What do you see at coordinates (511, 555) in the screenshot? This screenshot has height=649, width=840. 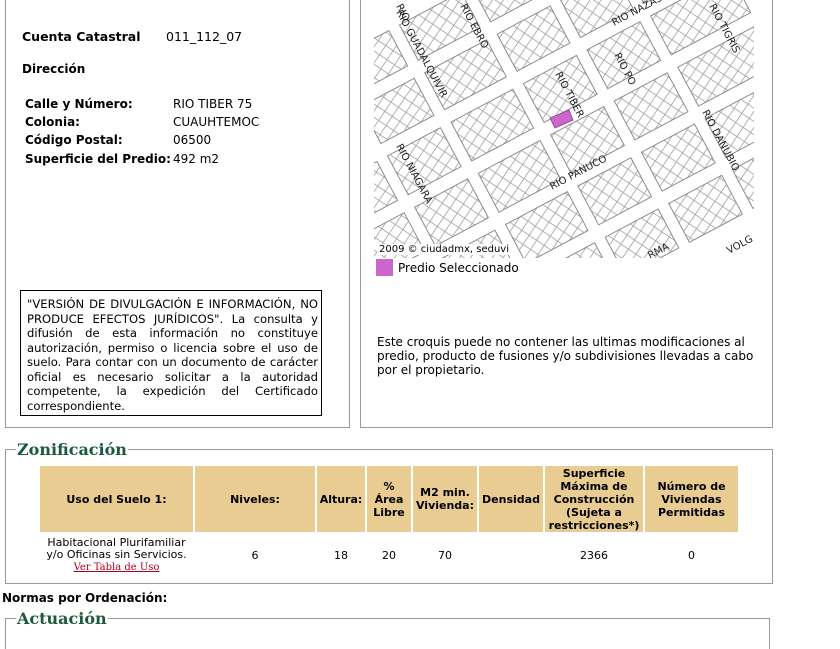 I see `cell-densidad` at bounding box center [511, 555].